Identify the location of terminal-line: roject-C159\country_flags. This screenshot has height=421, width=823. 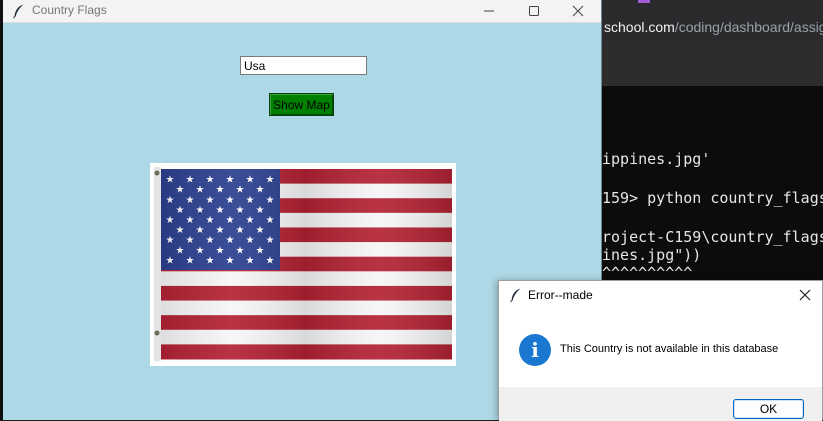
(712, 237).